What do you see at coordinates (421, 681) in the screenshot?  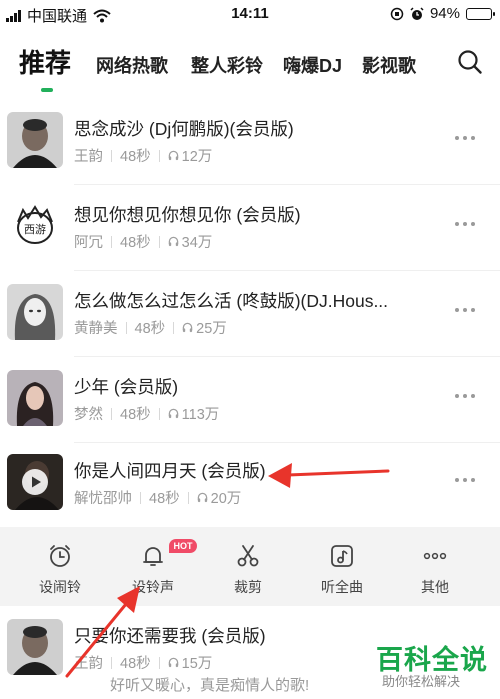 I see `watermark-subtitle: 助你轻松解决` at bounding box center [421, 681].